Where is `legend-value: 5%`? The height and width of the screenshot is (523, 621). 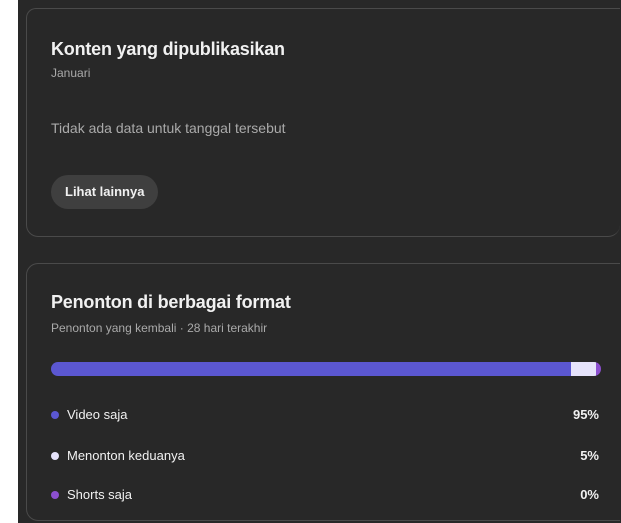 legend-value: 5% is located at coordinates (589, 455).